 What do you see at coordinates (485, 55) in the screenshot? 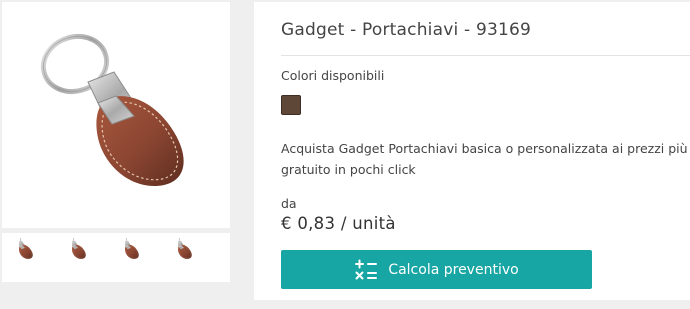
I see `divider` at bounding box center [485, 55].